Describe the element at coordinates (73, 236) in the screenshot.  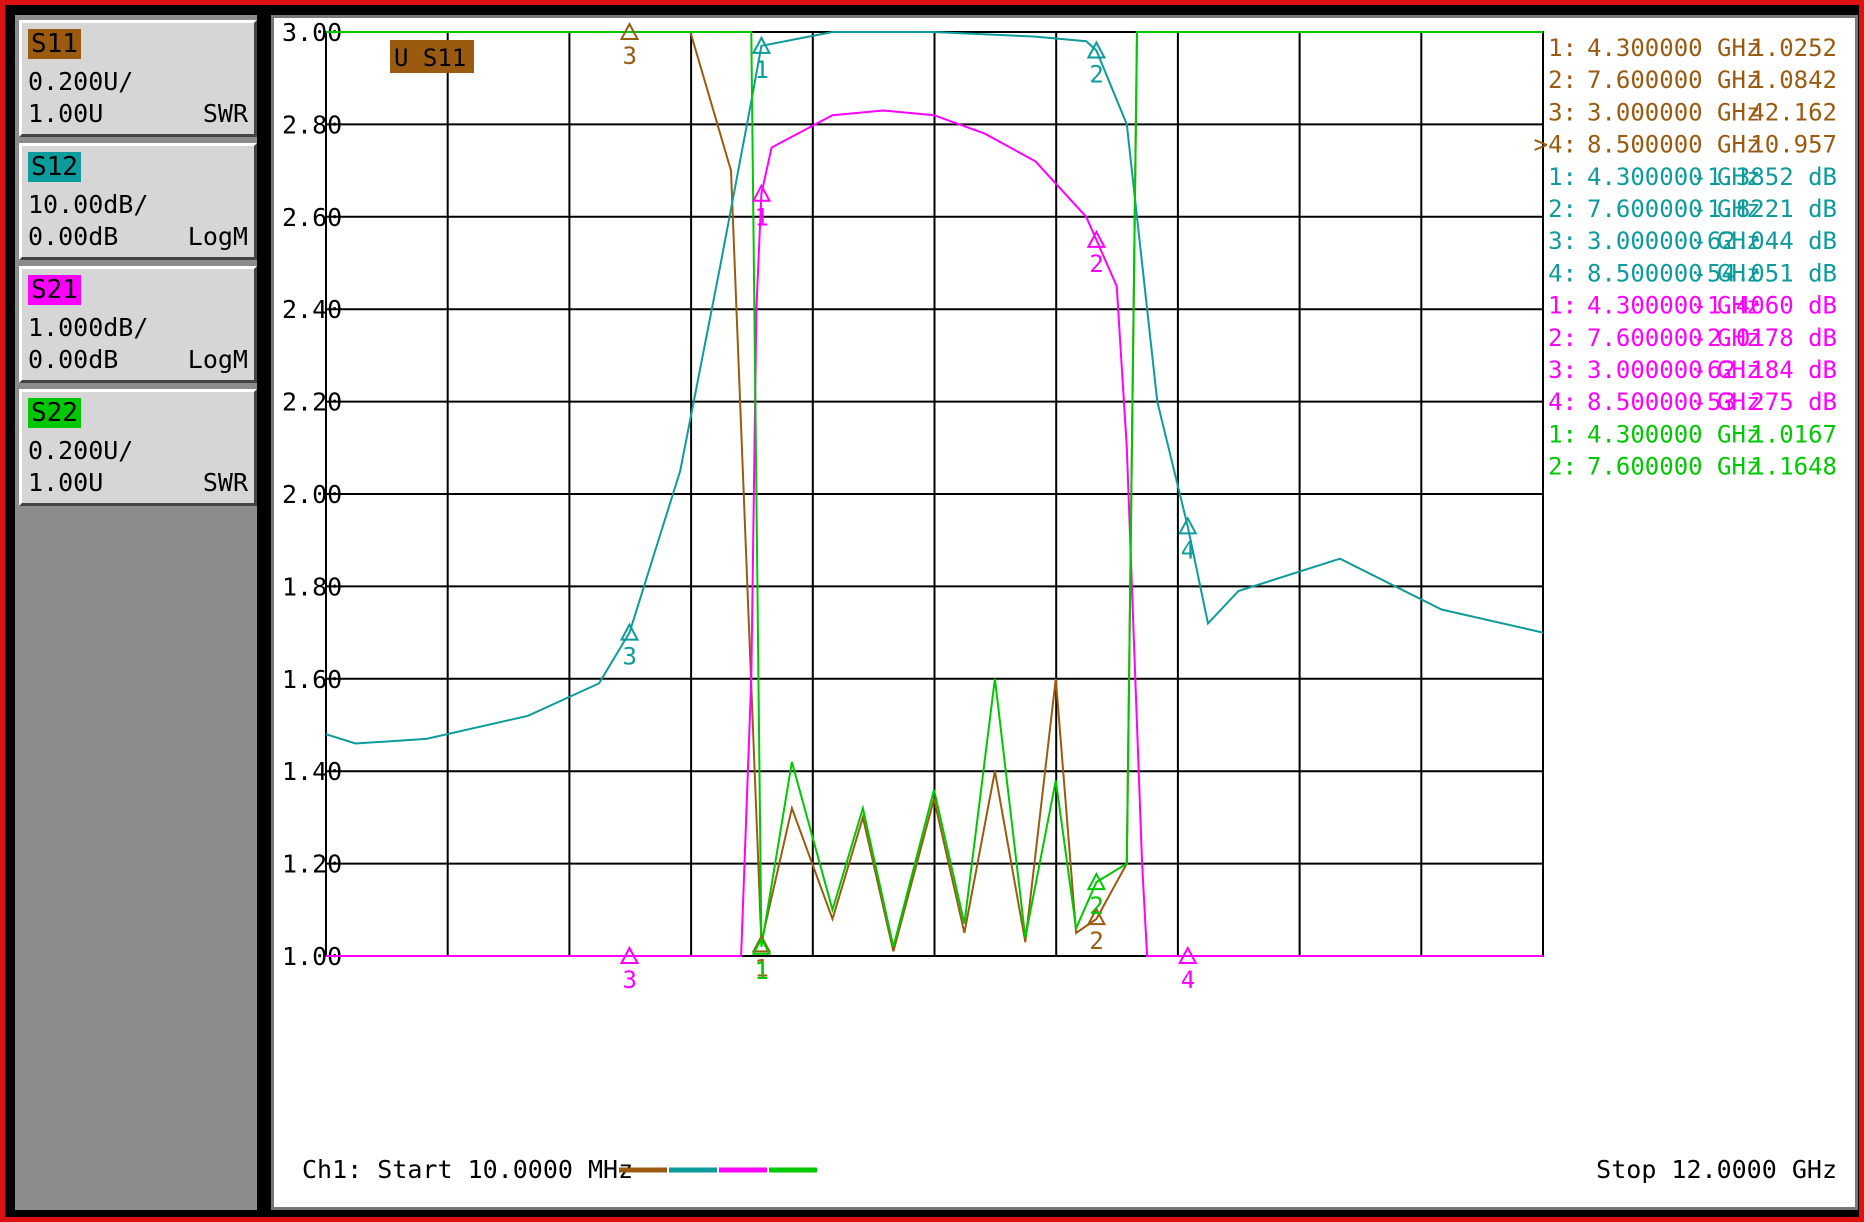
I see `trace-ref-s12: 0.00dB` at that location.